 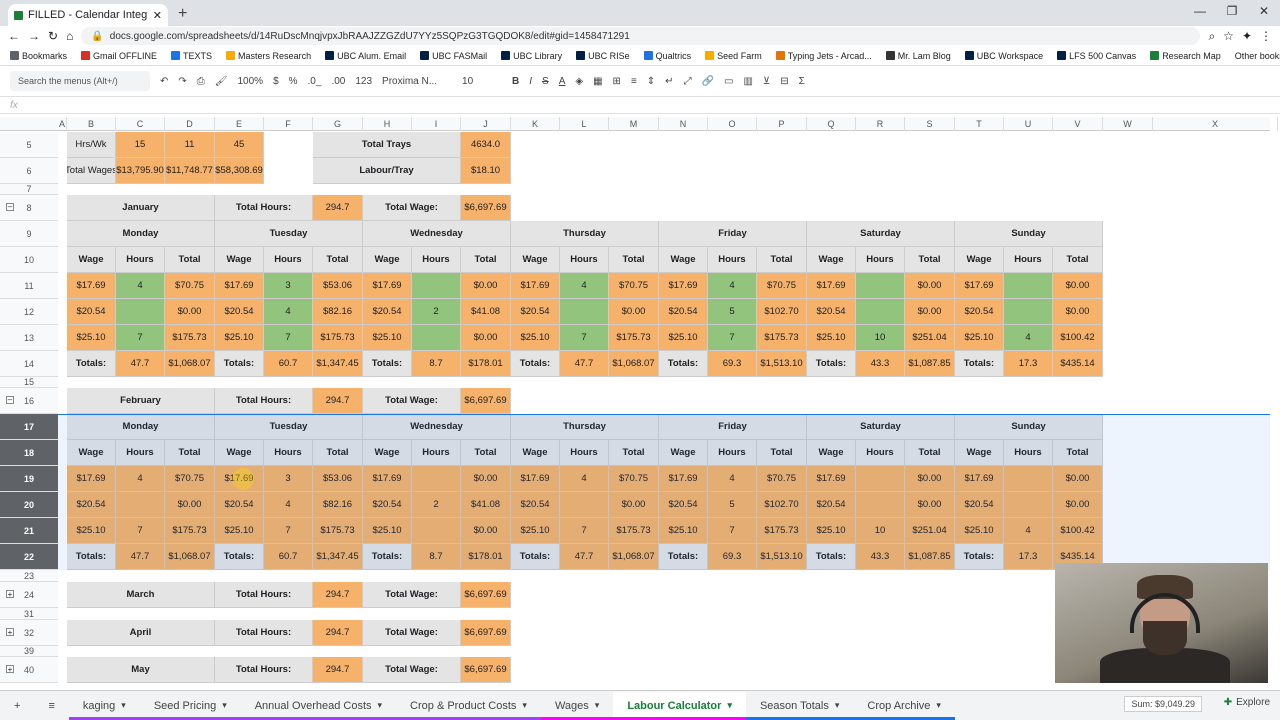 I want to click on day-header-sunday: Sunday, so click(x=1029, y=427).